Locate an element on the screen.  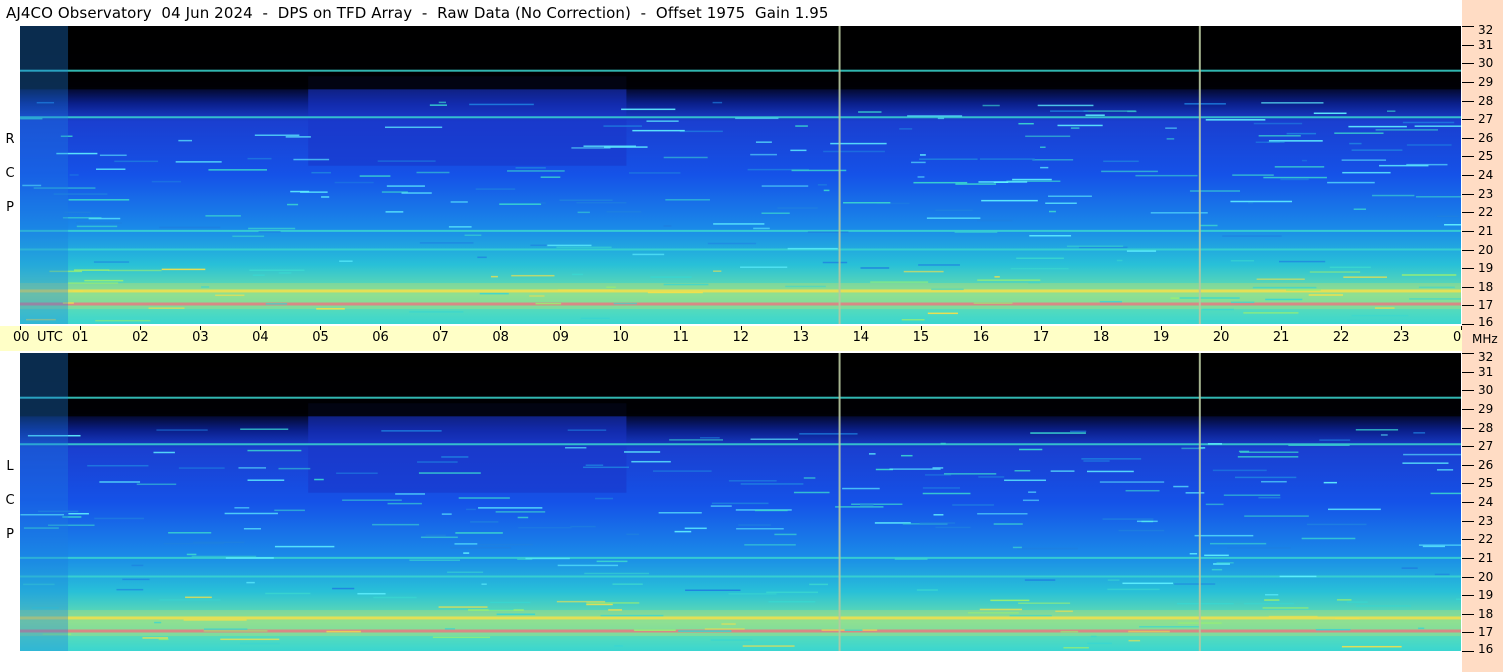
low-frequency-band is located at coordinates (740, 623).